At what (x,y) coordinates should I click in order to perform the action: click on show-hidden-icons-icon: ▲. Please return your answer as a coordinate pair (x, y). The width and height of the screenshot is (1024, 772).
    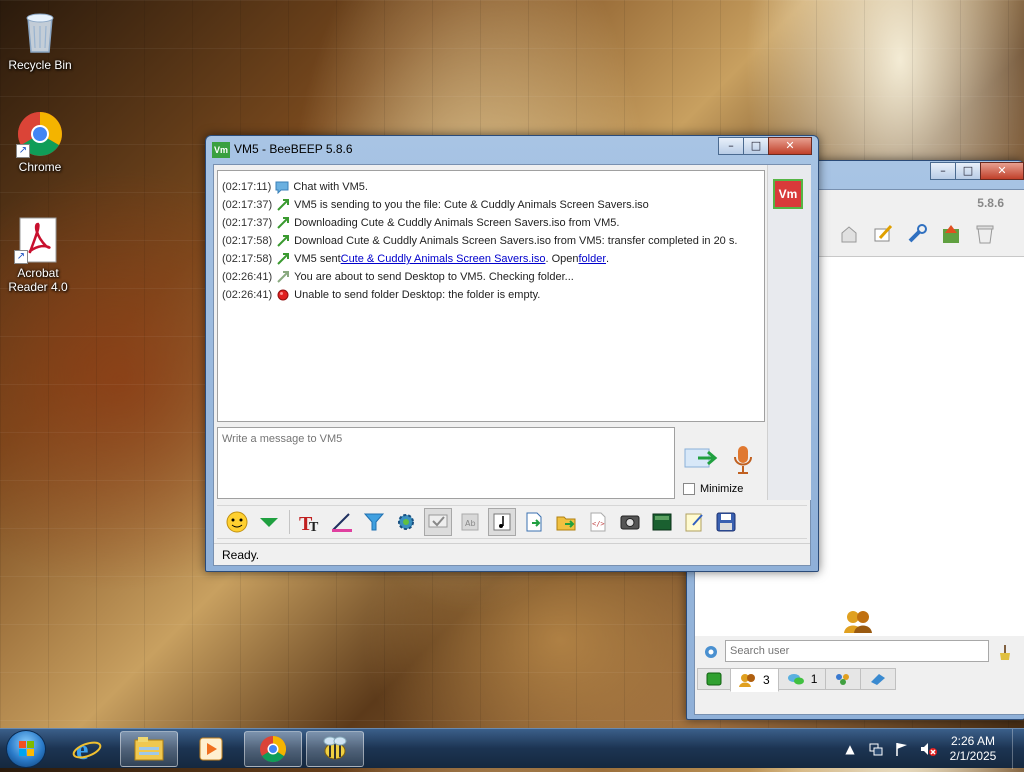
    Looking at the image, I should click on (850, 749).